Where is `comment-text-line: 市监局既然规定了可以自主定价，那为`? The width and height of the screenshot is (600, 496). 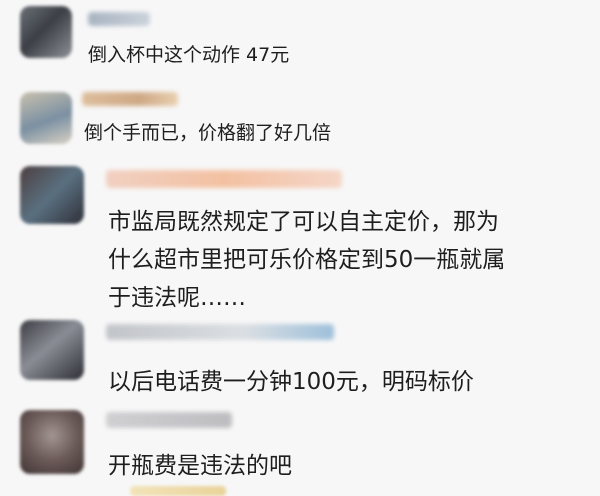
comment-text-line: 市监局既然规定了可以自主定价，那为 is located at coordinates (303, 222).